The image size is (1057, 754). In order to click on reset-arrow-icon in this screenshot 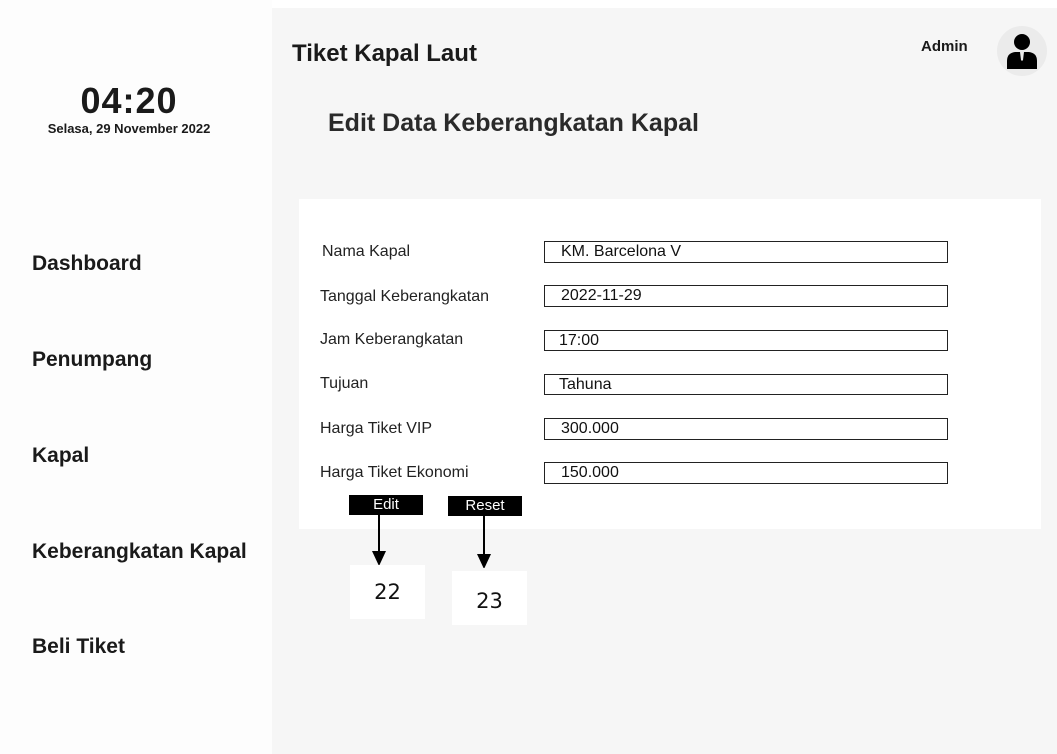, I will do `click(484, 542)`.